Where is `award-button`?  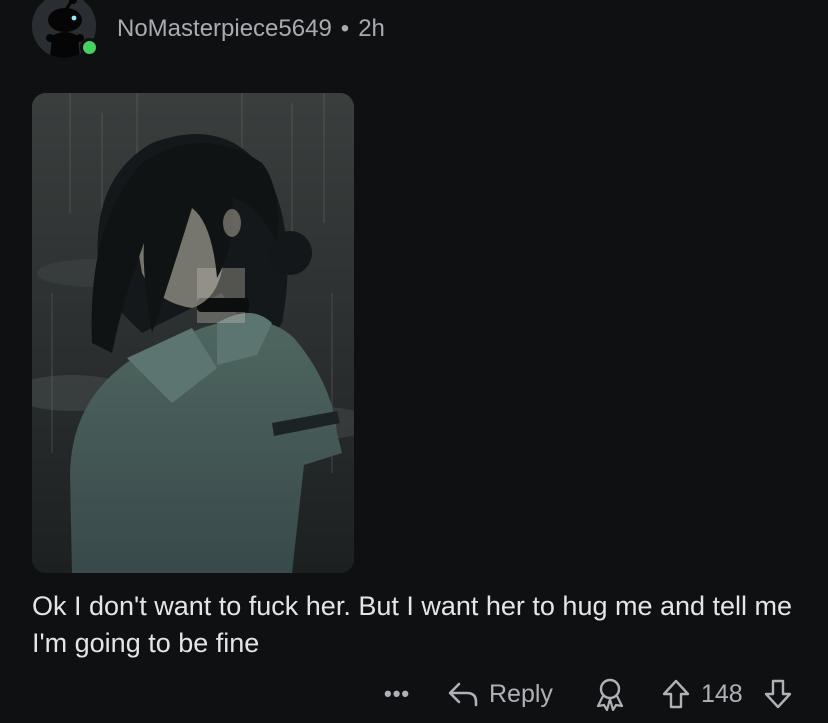
award-button is located at coordinates (610, 694).